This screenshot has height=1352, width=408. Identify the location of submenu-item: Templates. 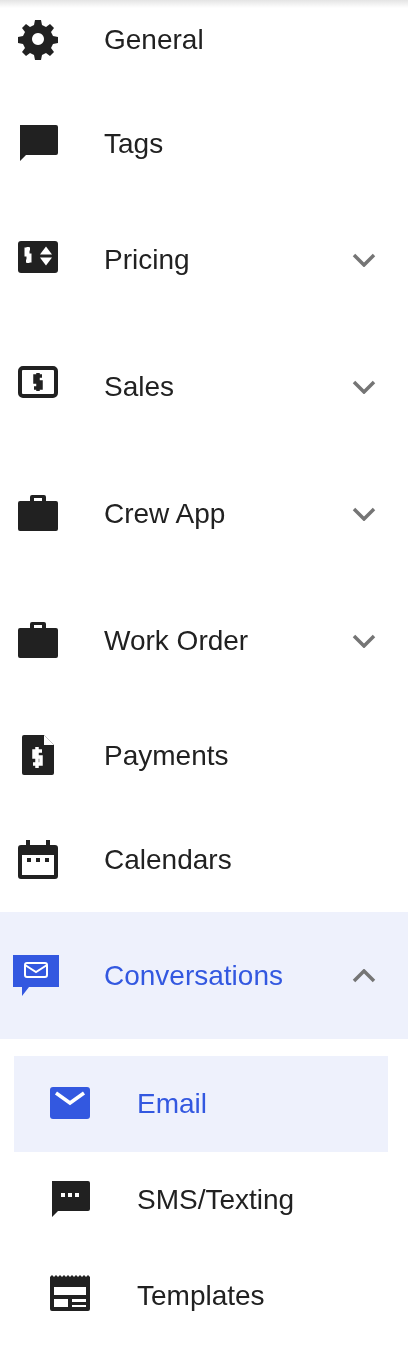
(201, 1296).